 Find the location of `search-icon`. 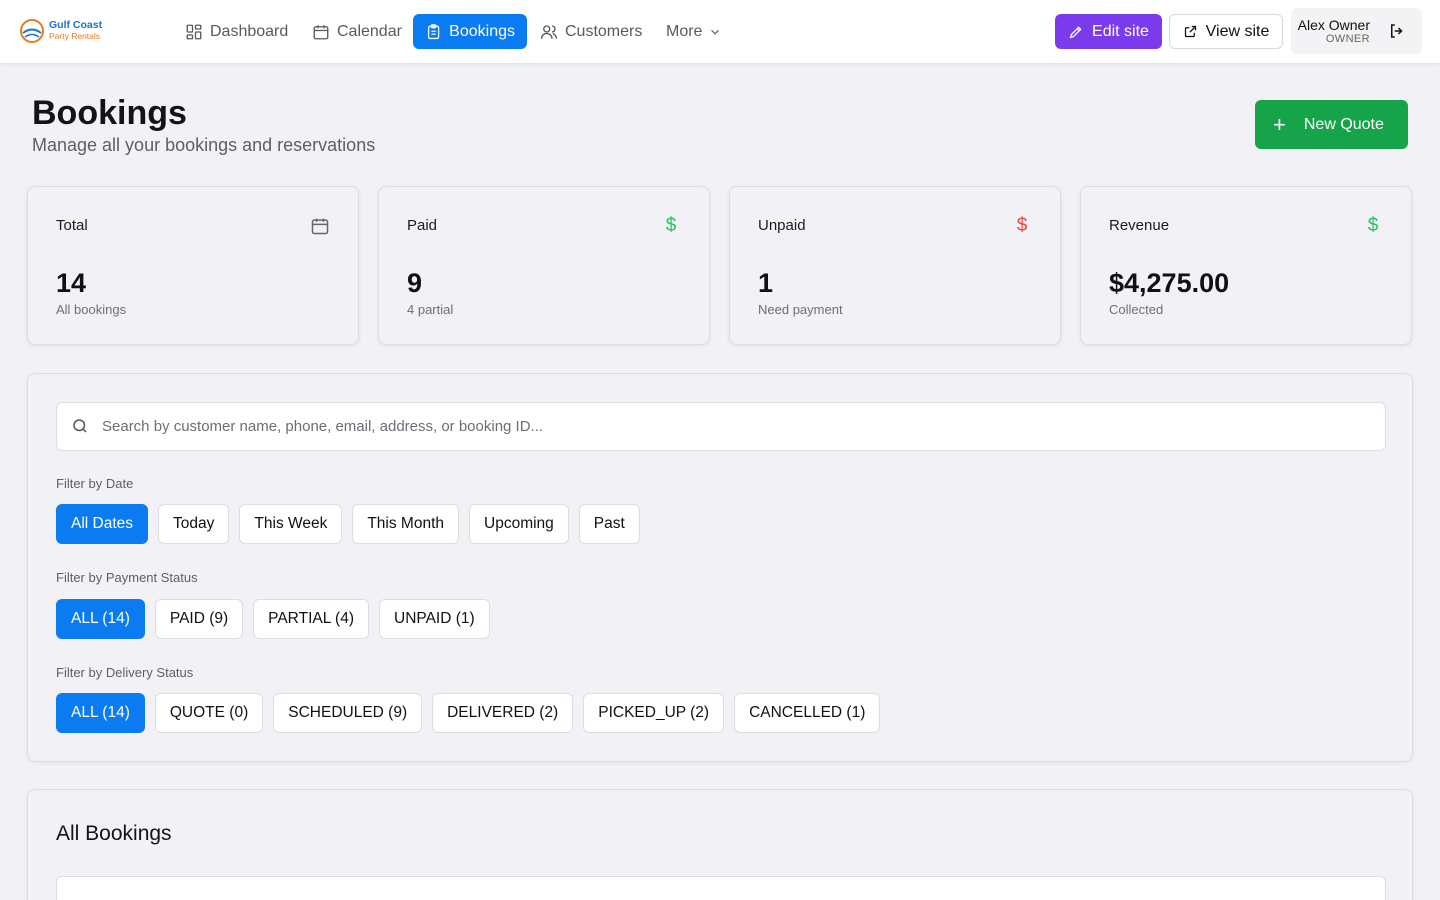

search-icon is located at coordinates (80, 426).